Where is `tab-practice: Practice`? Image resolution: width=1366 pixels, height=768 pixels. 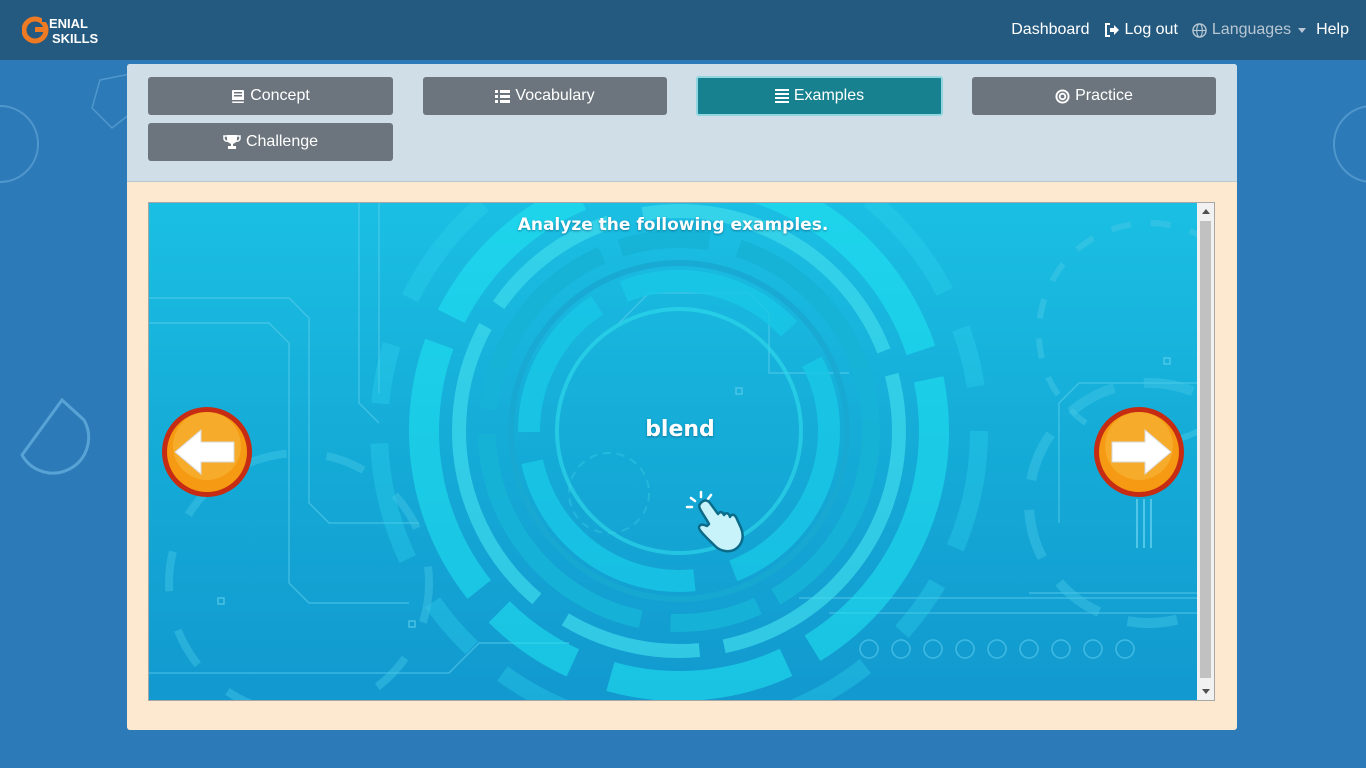
tab-practice: Practice is located at coordinates (1094, 96).